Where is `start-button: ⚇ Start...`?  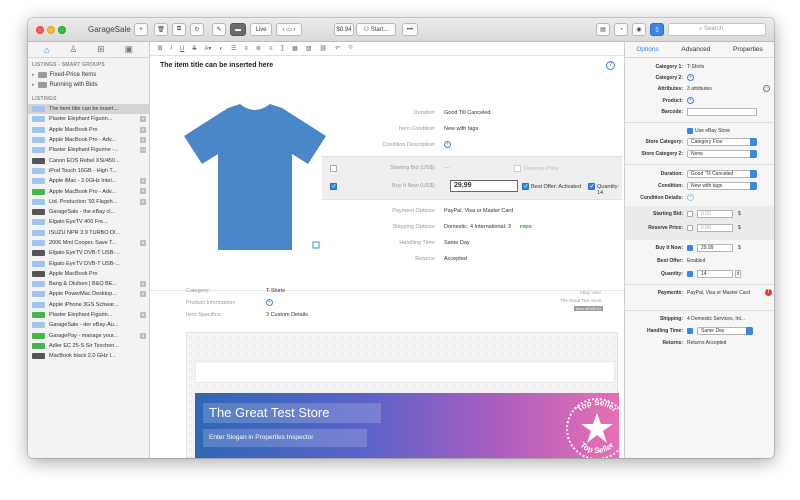
start-button: ⚇ Start... is located at coordinates (376, 29).